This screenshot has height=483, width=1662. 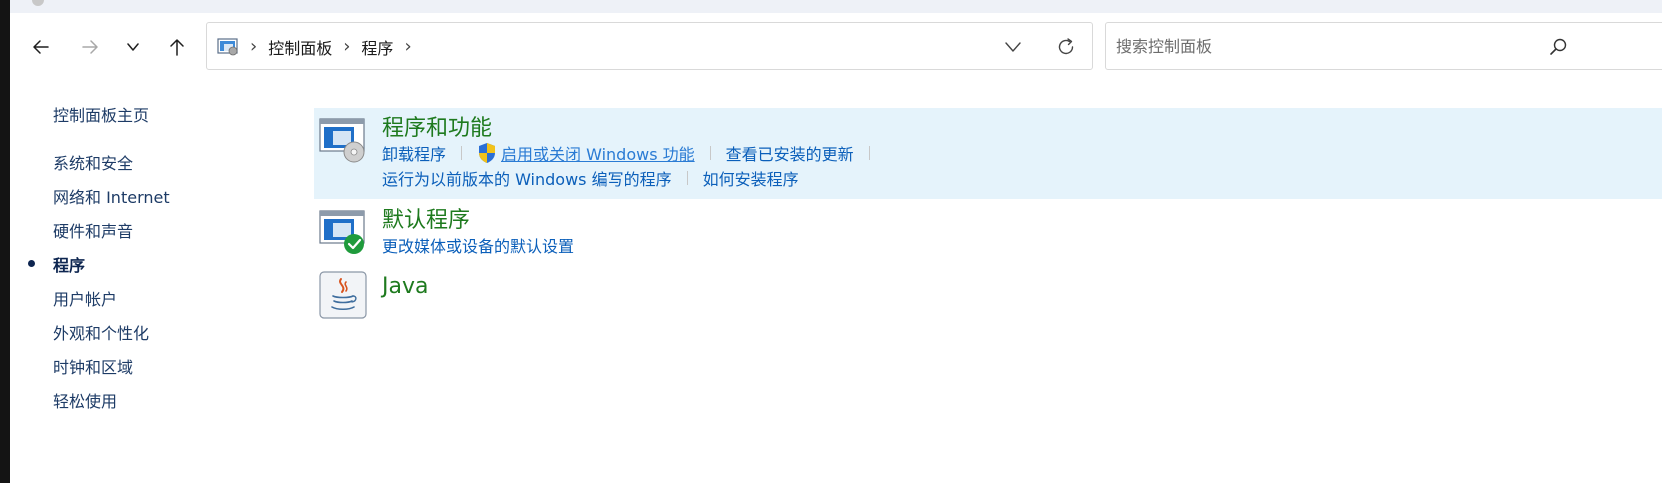 I want to click on breadcrumb: › 控制面板 › 程序 ›, so click(x=320, y=47).